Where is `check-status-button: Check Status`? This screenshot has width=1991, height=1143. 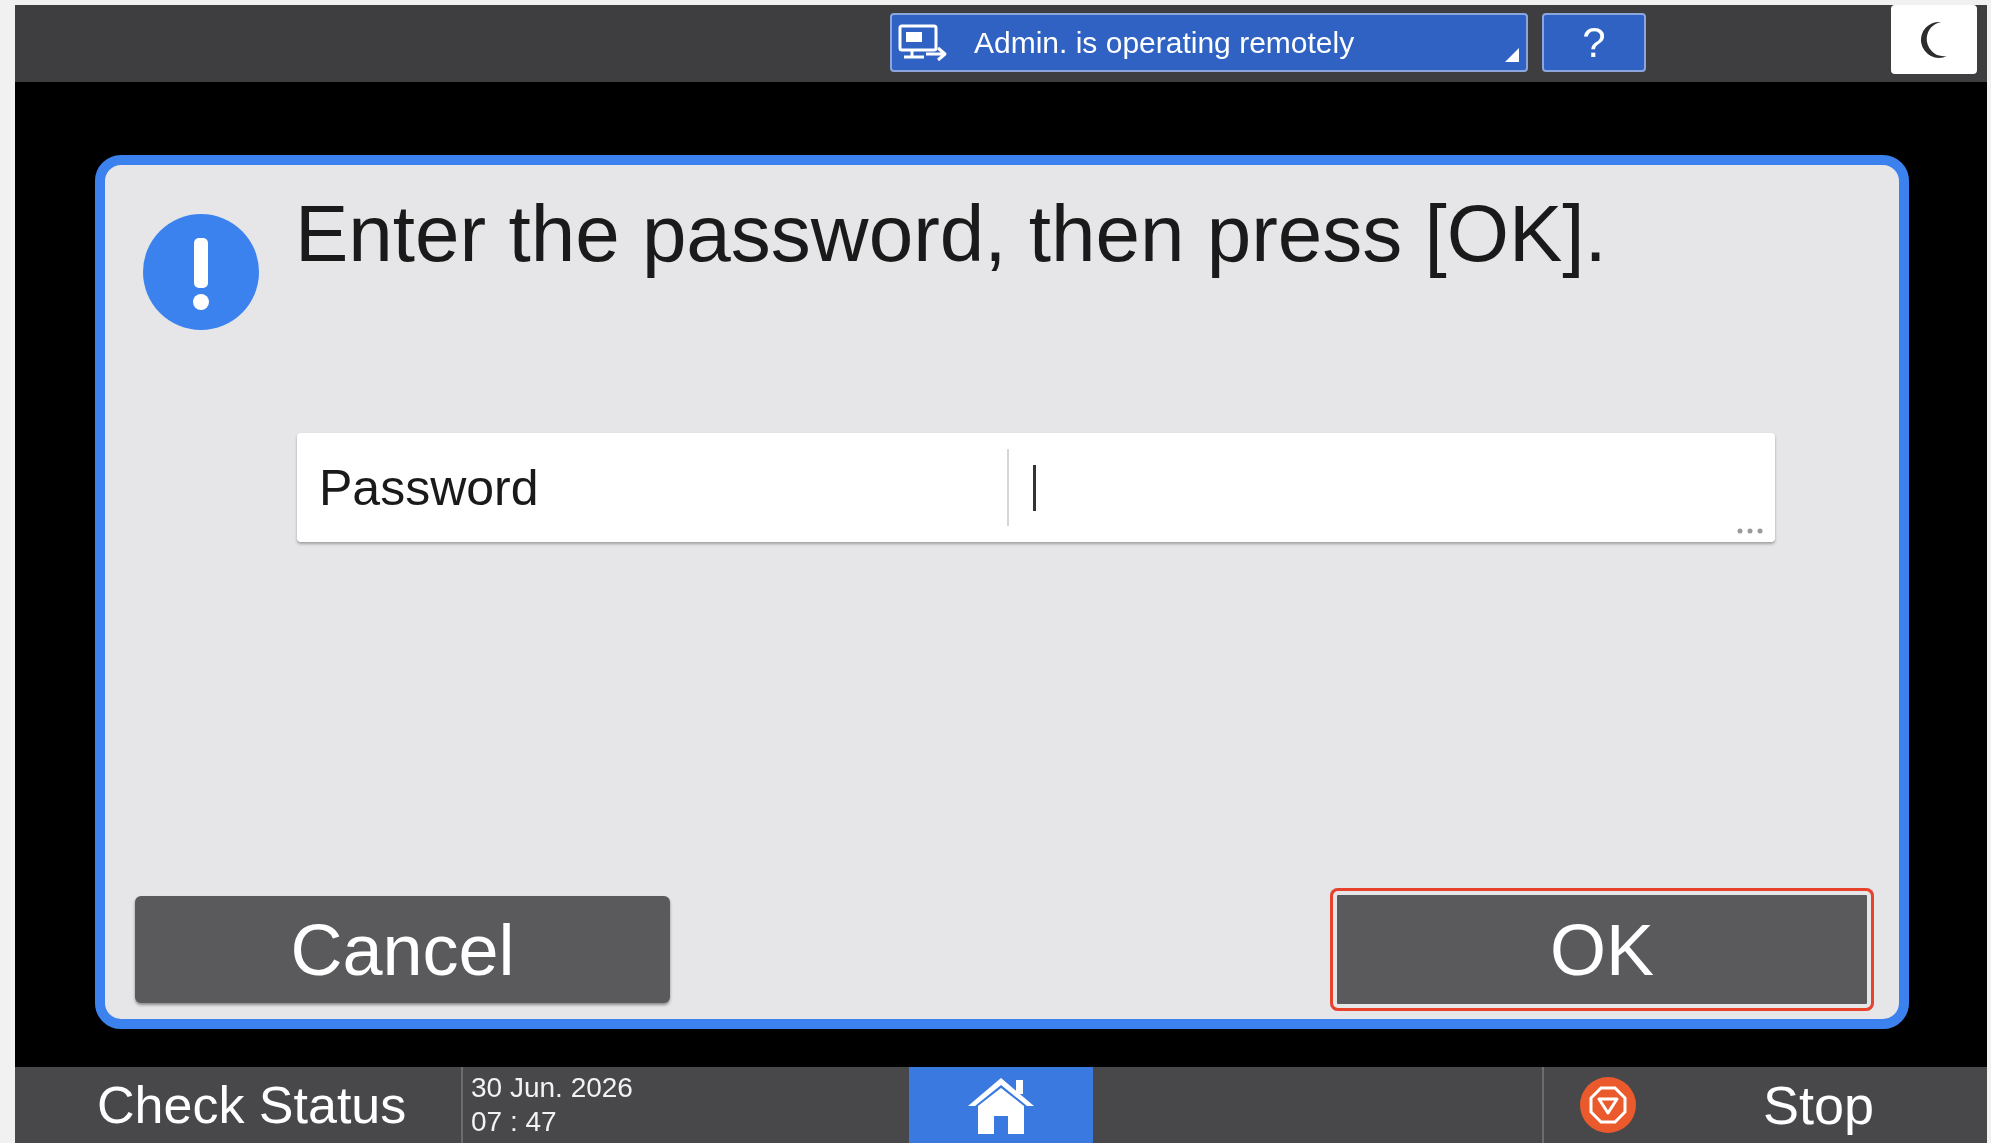 check-status-button: Check Status is located at coordinates (252, 1105).